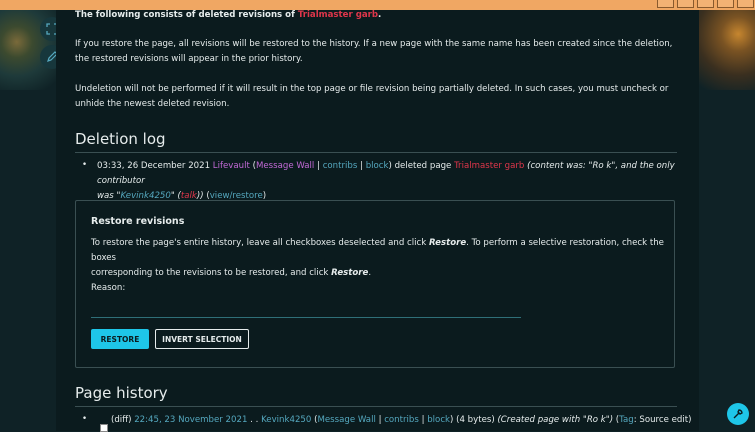 Image resolution: width=755 pixels, height=432 pixels. What do you see at coordinates (120, 339) in the screenshot?
I see `restore-button: RESTORE` at bounding box center [120, 339].